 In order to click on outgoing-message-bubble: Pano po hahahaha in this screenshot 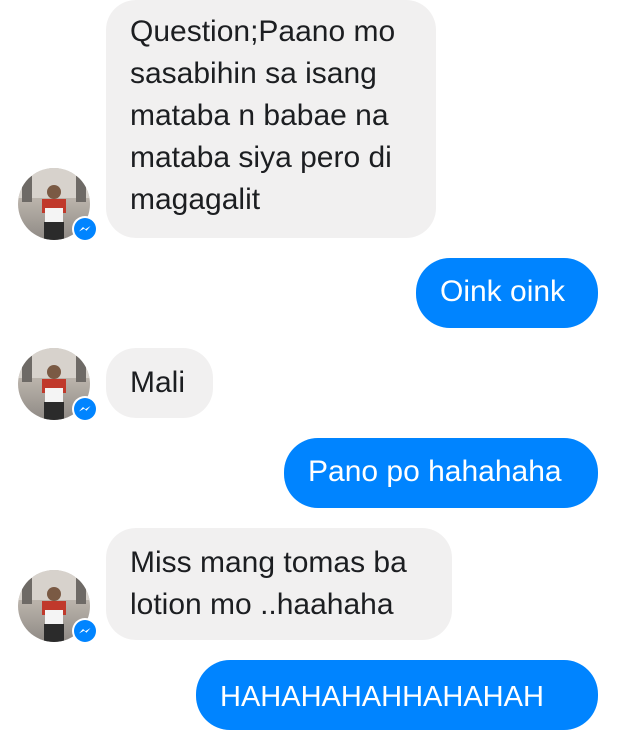, I will do `click(441, 473)`.